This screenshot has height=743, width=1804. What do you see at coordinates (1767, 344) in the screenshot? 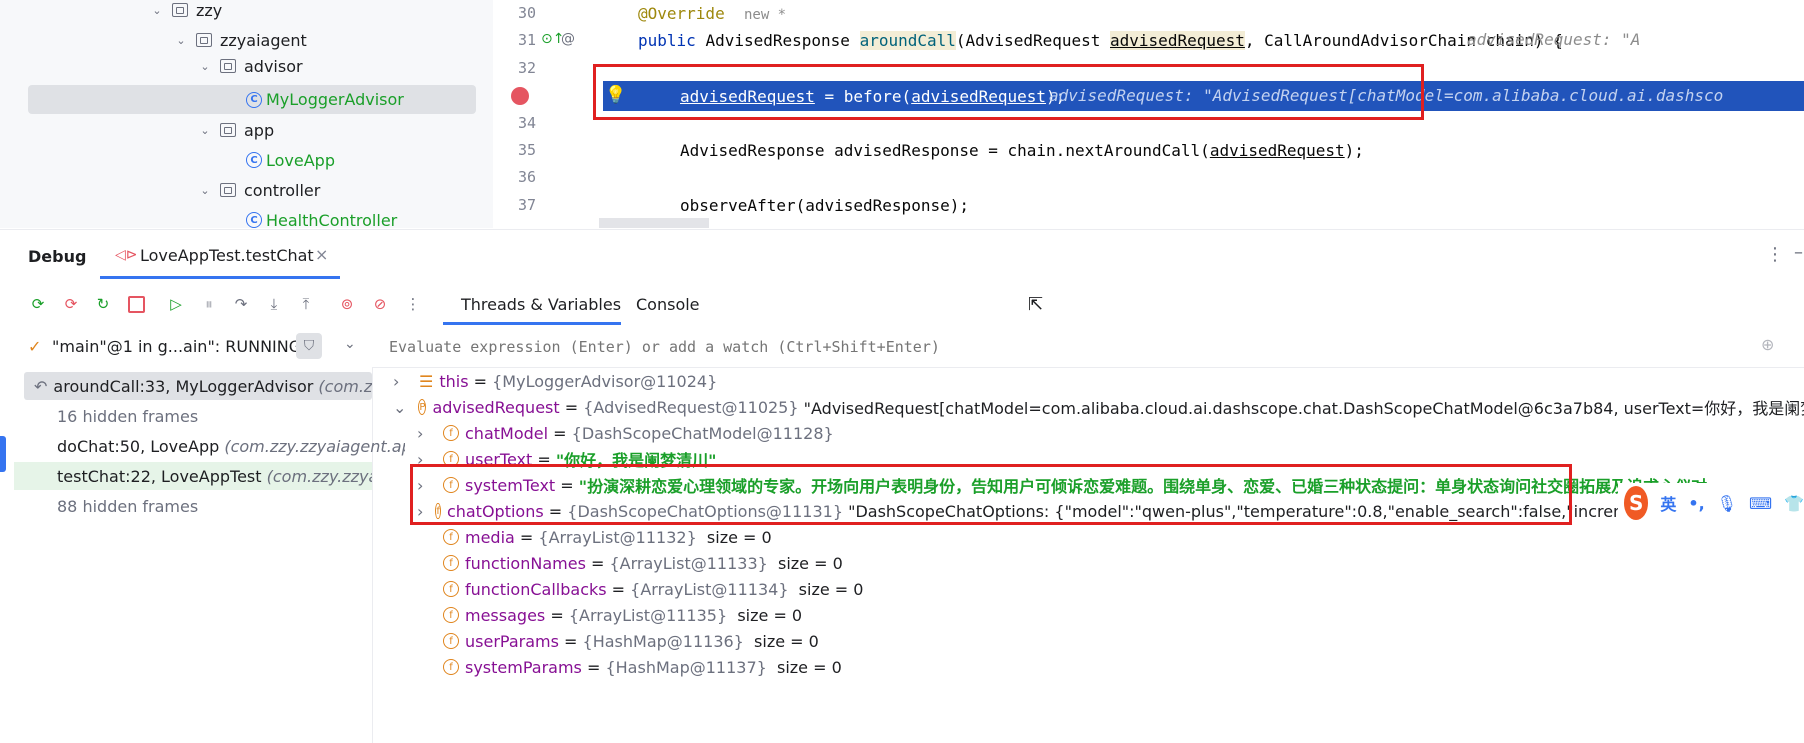
I see `add-watch-icon: ⊕` at bounding box center [1767, 344].